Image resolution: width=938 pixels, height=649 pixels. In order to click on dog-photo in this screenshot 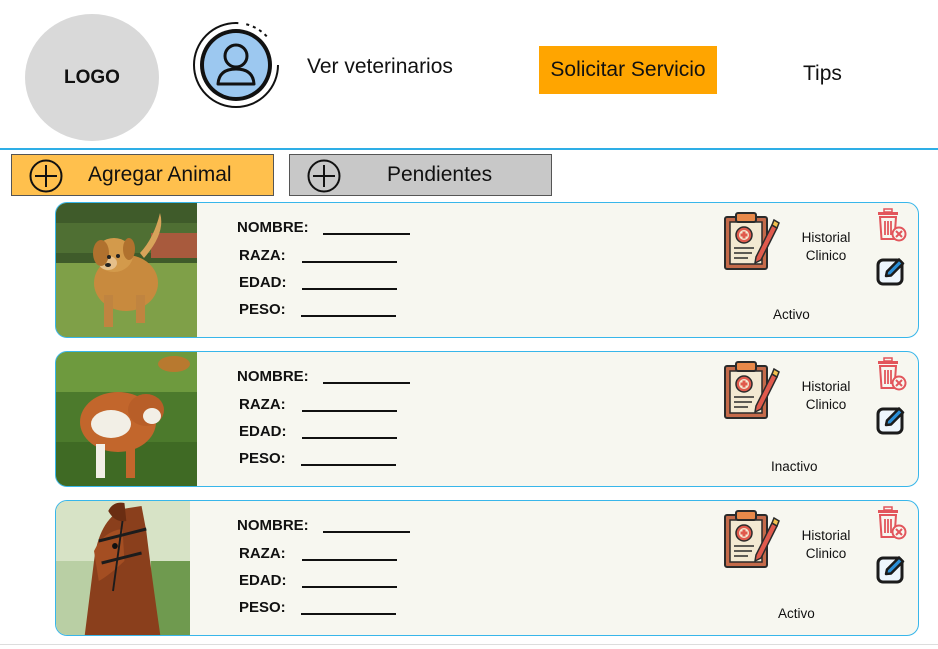, I will do `click(126, 270)`.